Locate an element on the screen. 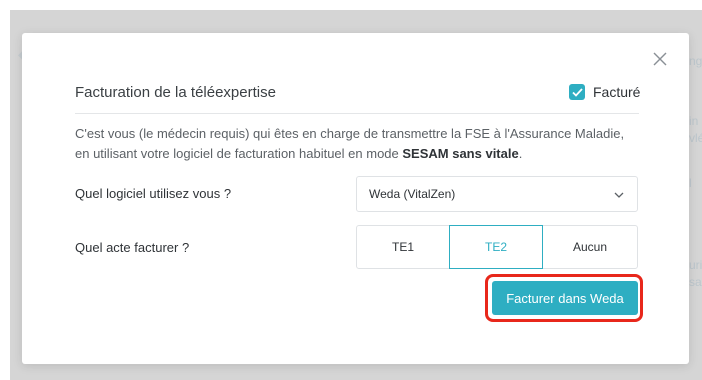 This screenshot has height=380, width=702. software-select: Weda (VitalZen) is located at coordinates (497, 194).